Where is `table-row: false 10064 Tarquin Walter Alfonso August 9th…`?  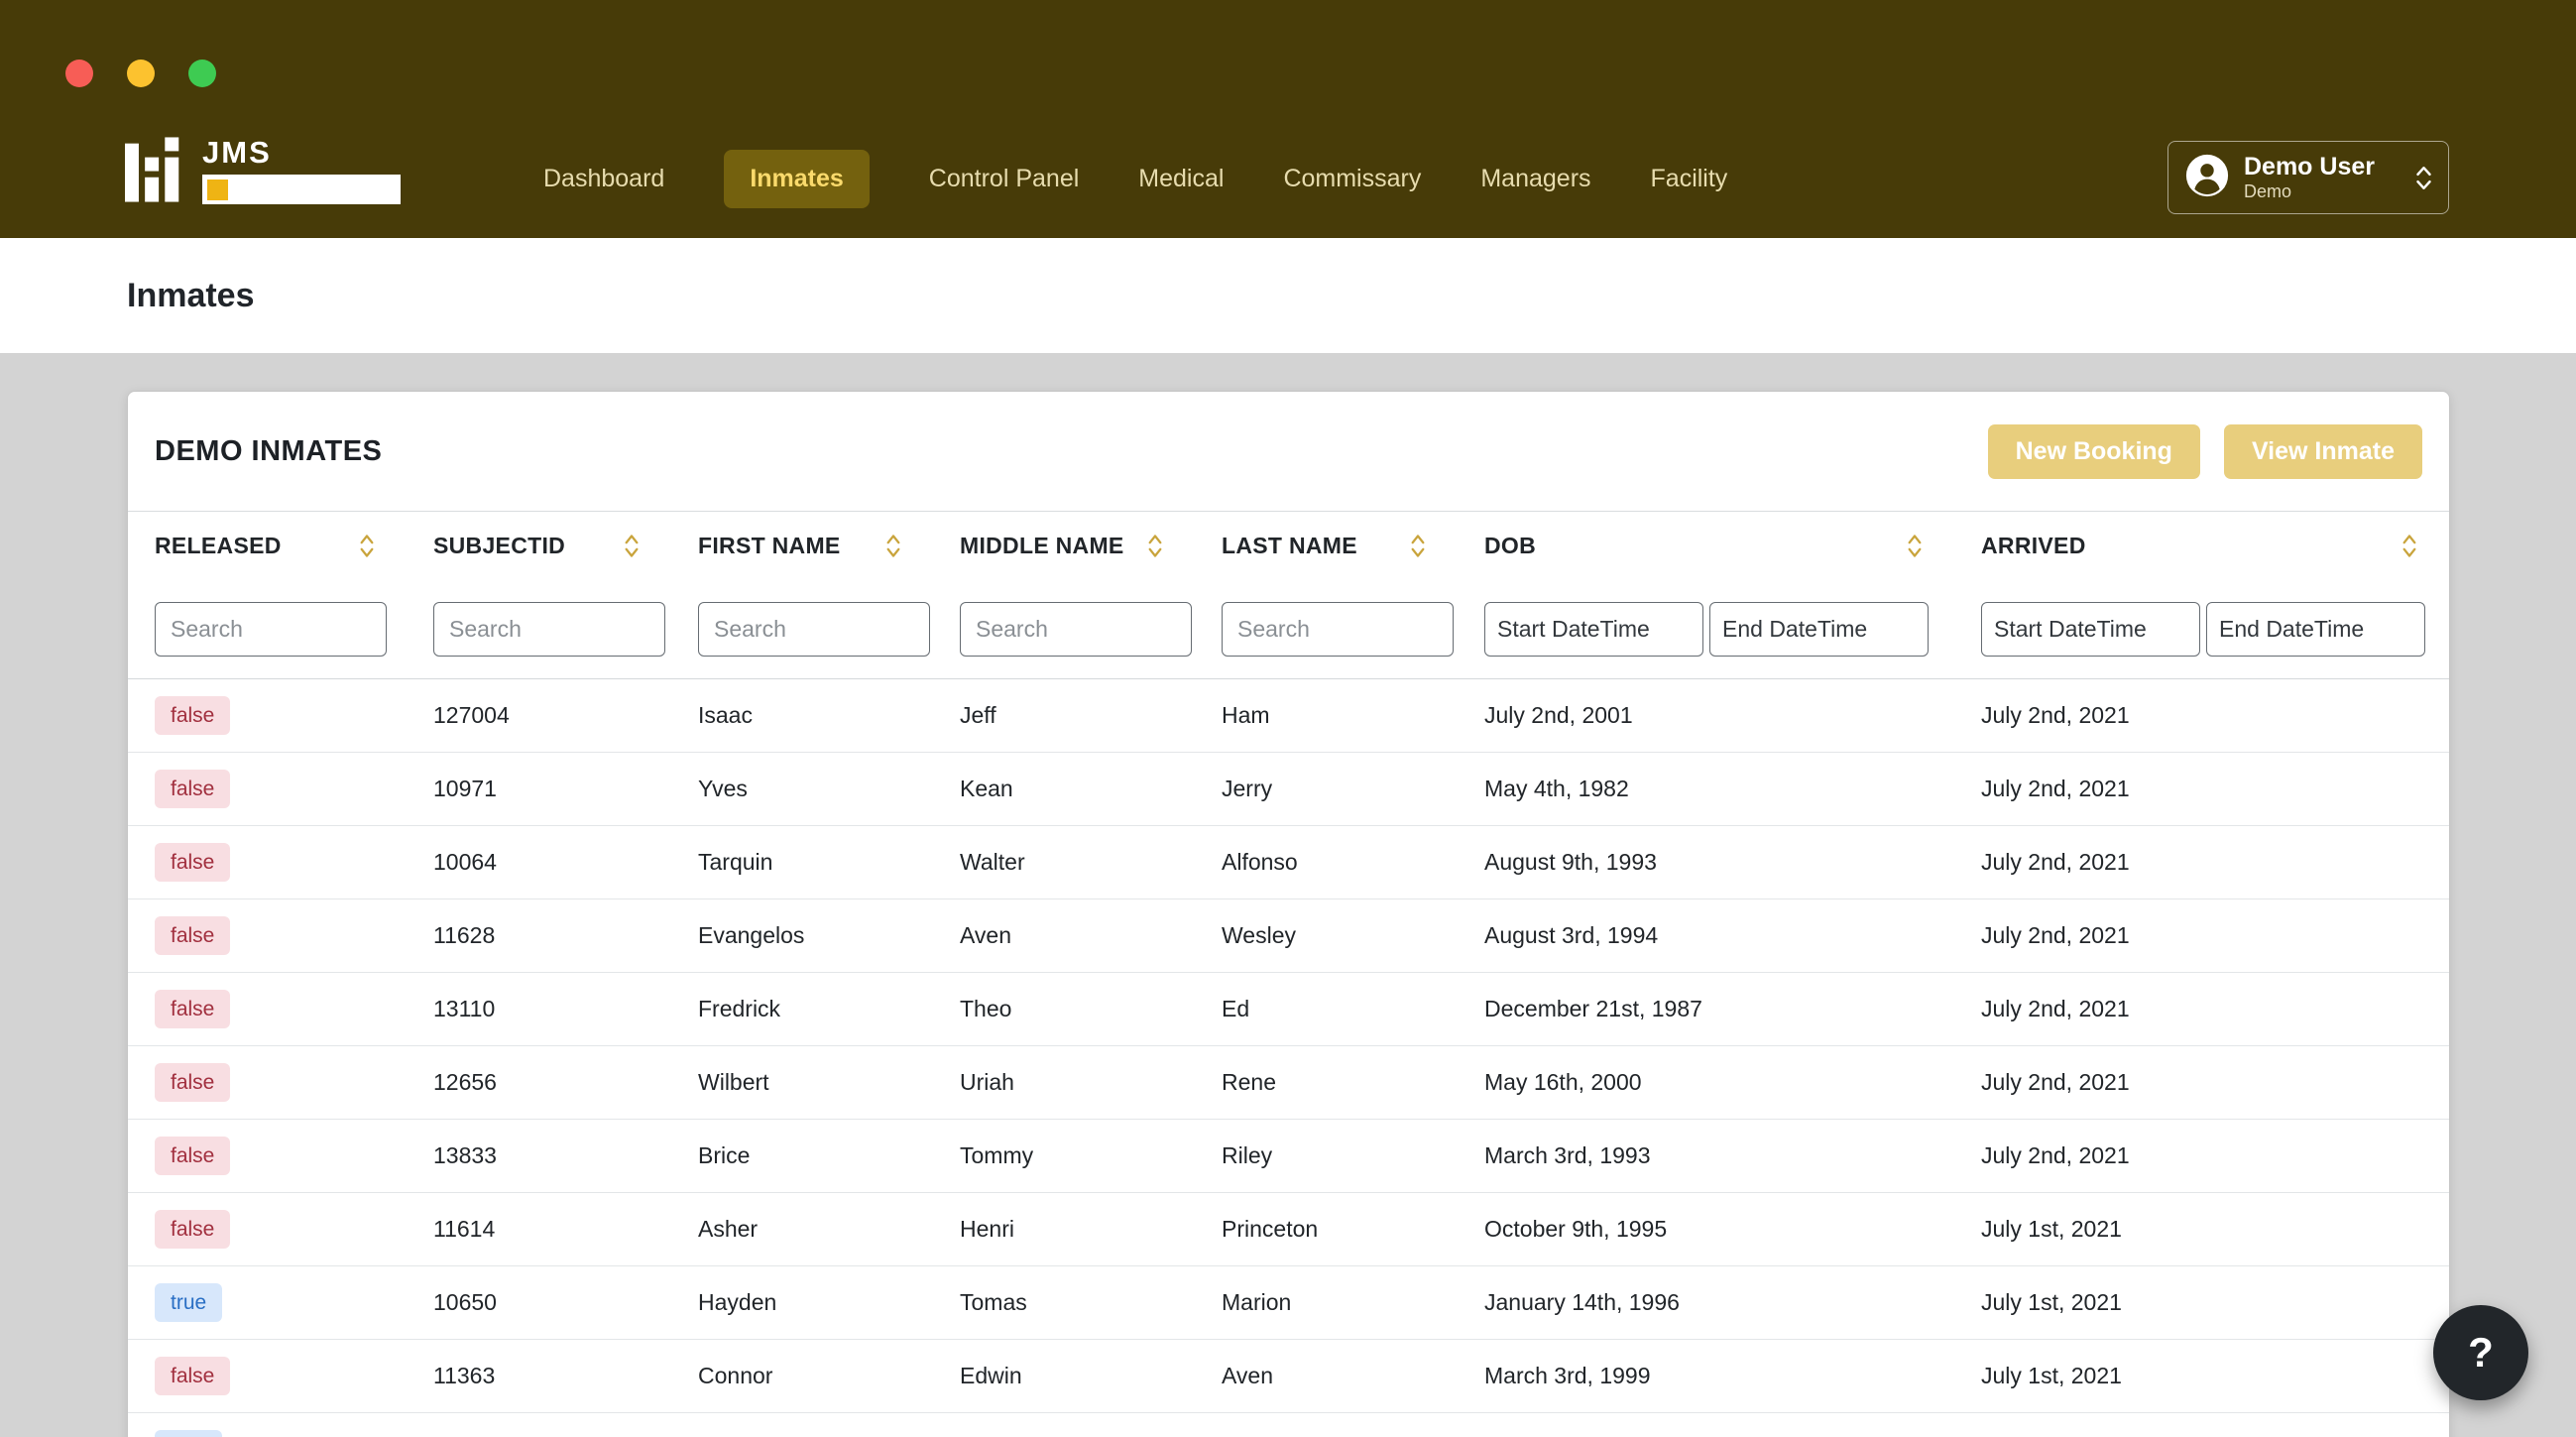
table-row: false 10064 Tarquin Walter Alfonso August 9th… is located at coordinates (1289, 862).